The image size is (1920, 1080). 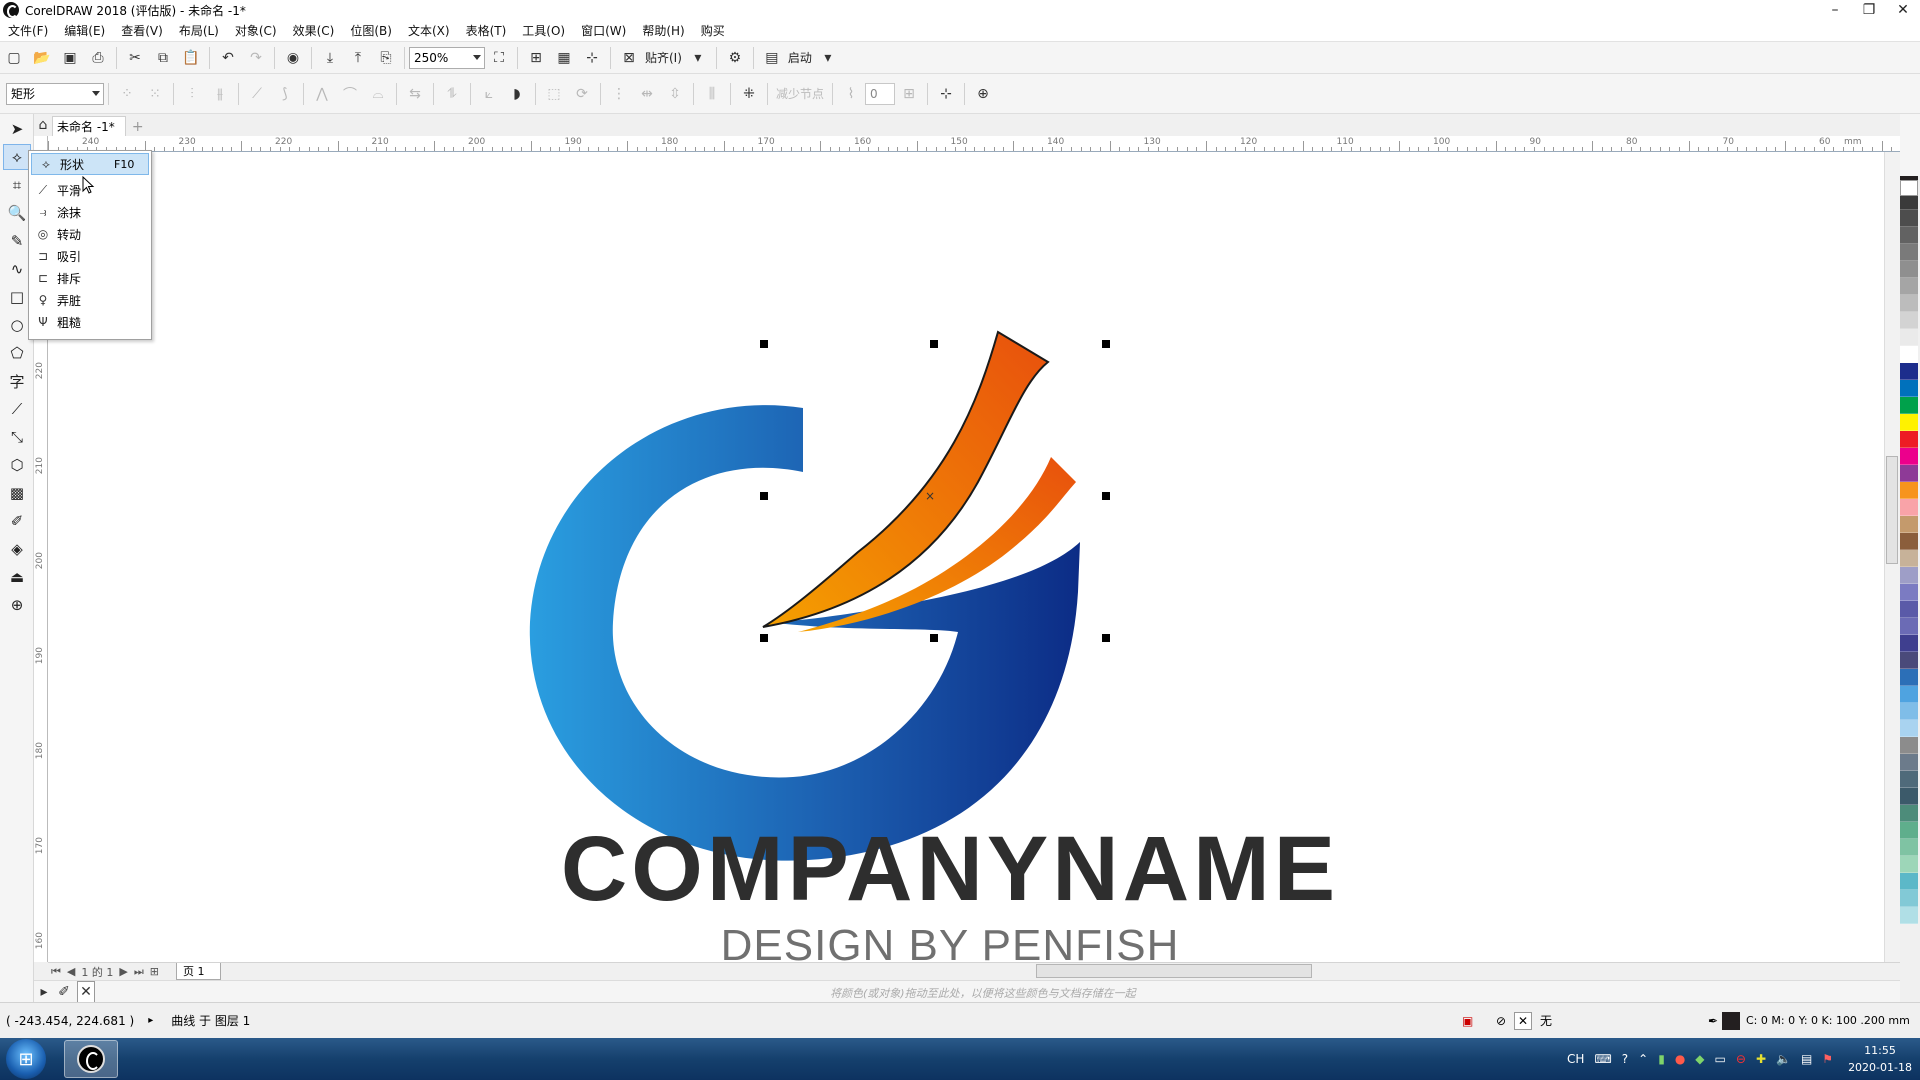 I want to click on snap-off-icon: ⊠, so click(x=629, y=58).